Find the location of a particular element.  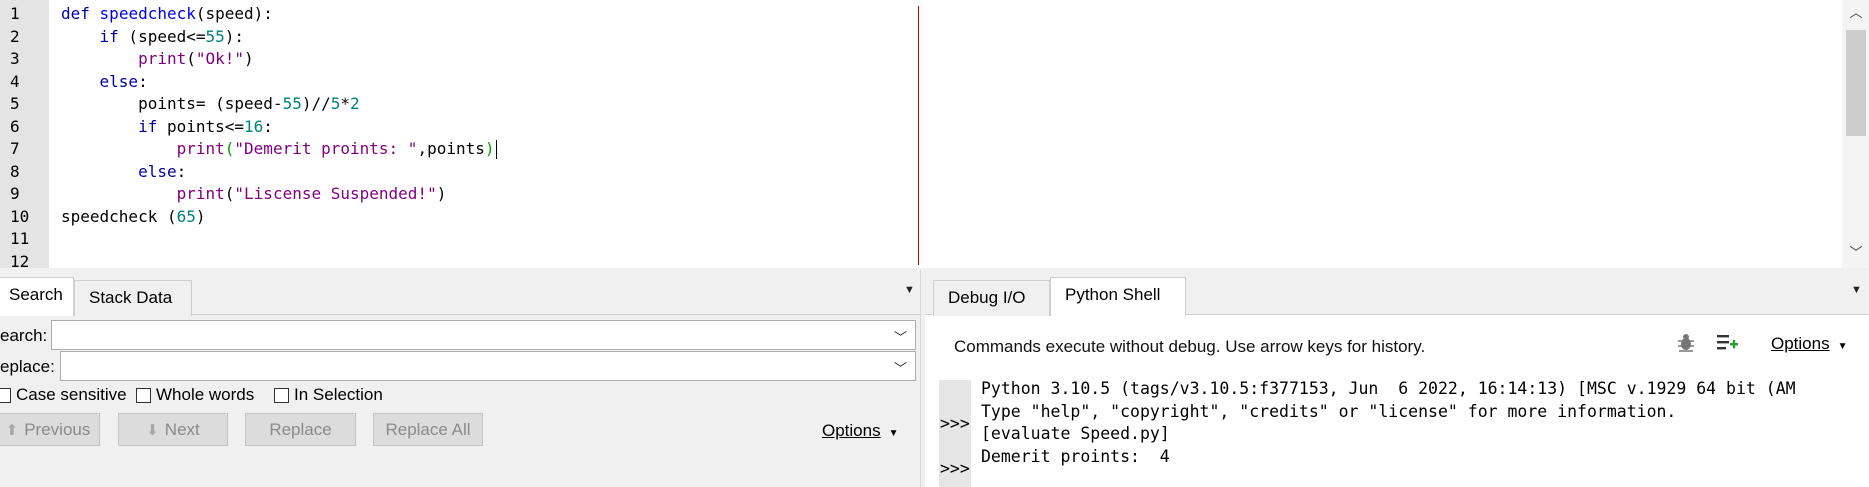

prompt-gutter: >>> >>> is located at coordinates (955, 433).